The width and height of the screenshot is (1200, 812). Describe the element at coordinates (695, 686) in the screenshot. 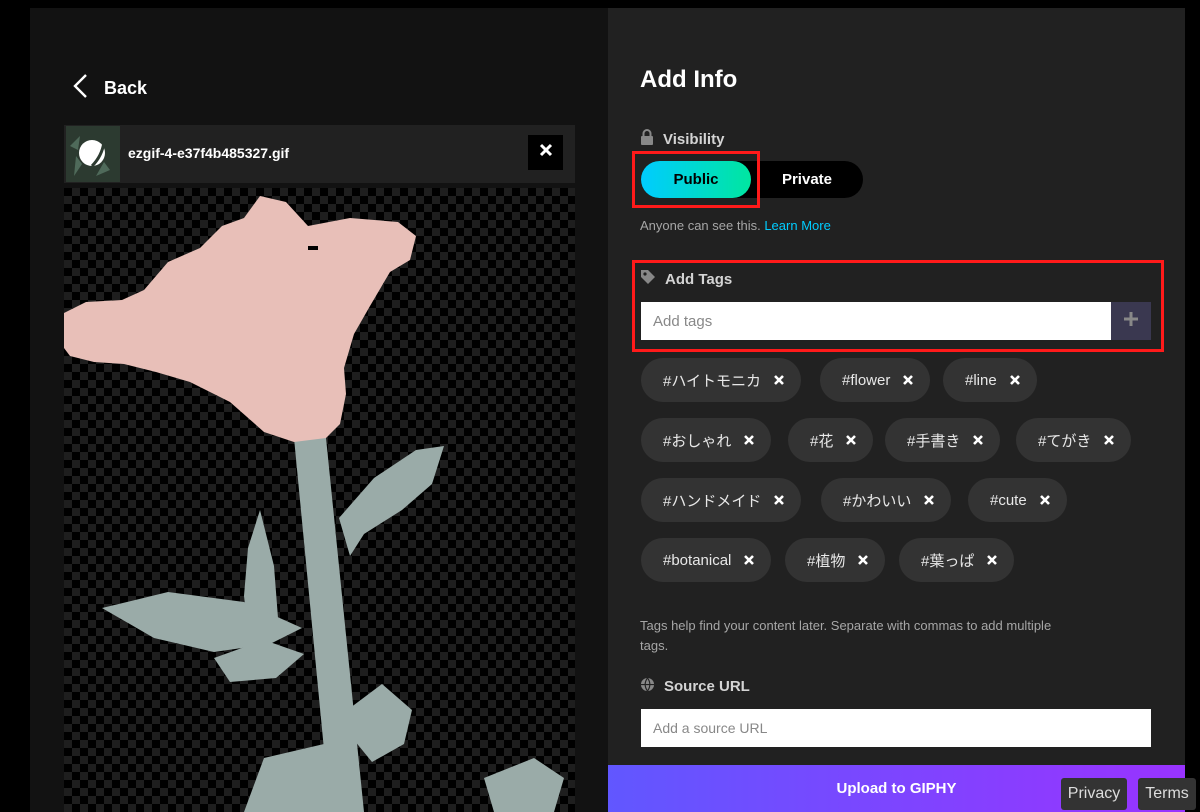

I see `source-url-label: Source URL` at that location.